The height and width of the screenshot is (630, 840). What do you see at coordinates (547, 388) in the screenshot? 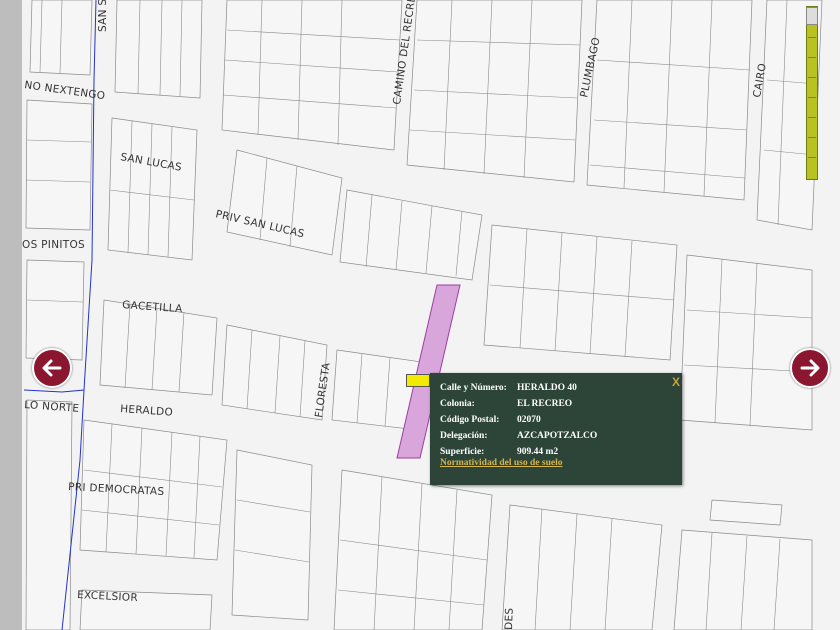
I see `info-value: HERALDO 40` at bounding box center [547, 388].